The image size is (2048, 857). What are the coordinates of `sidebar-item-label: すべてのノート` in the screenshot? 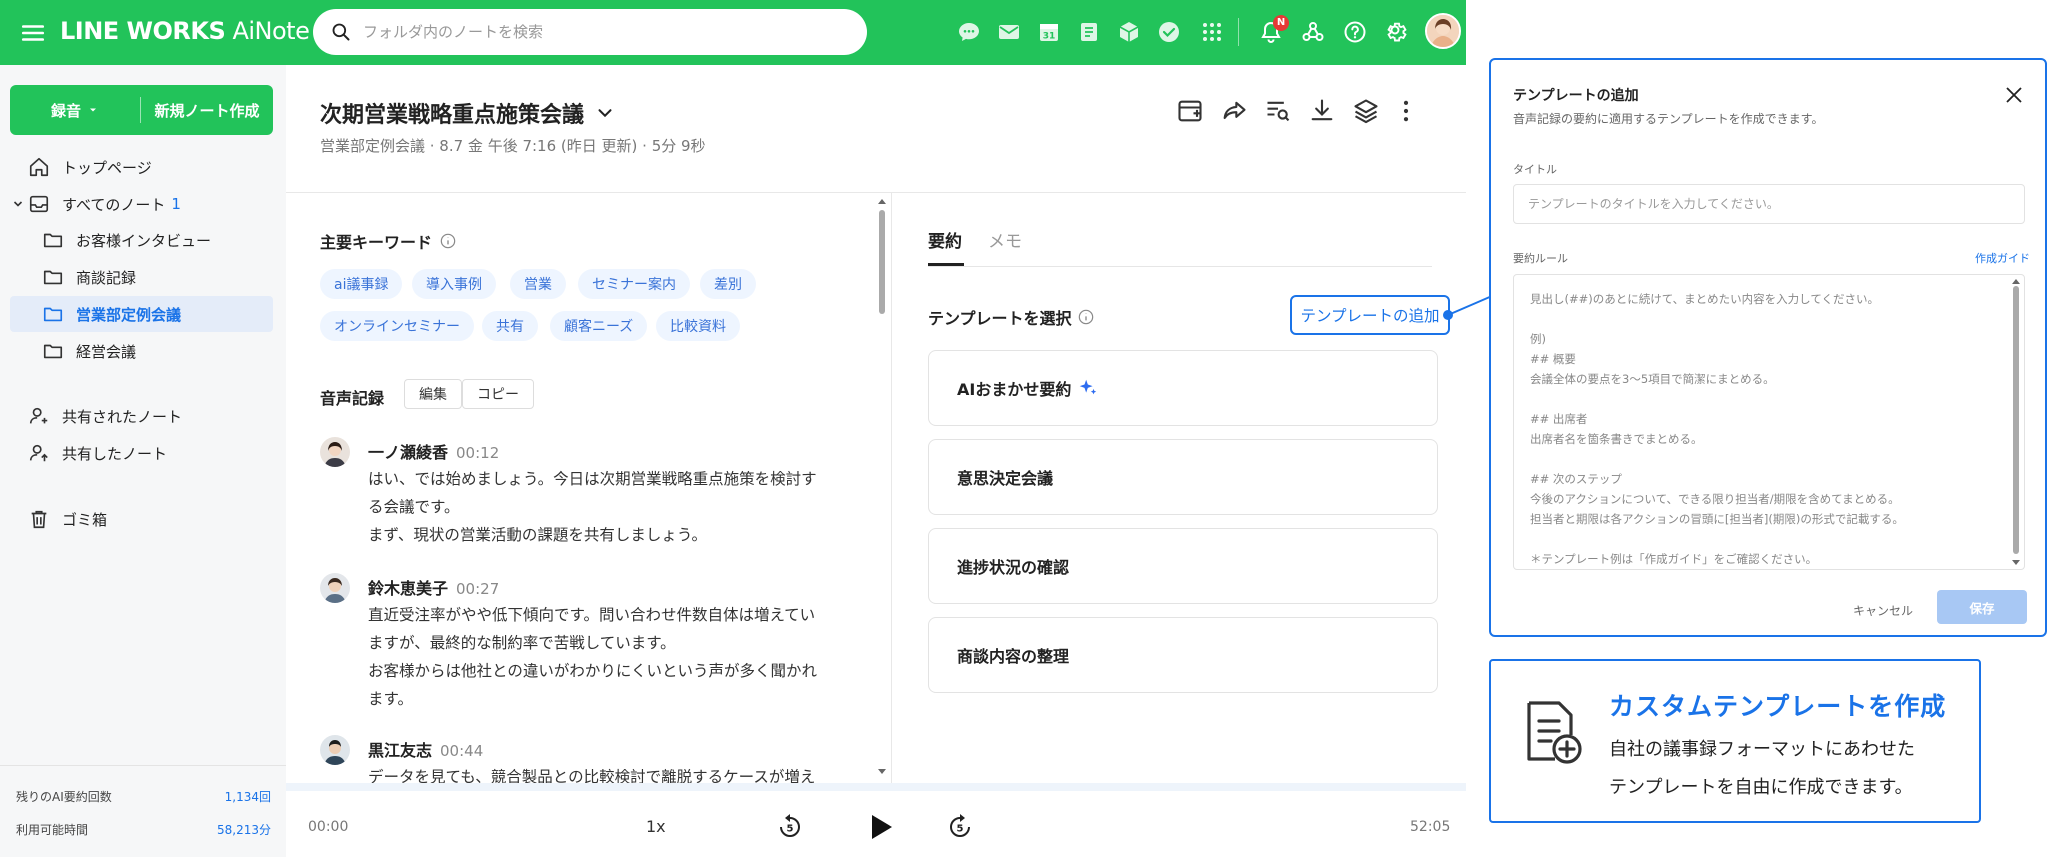 It's located at (114, 204).